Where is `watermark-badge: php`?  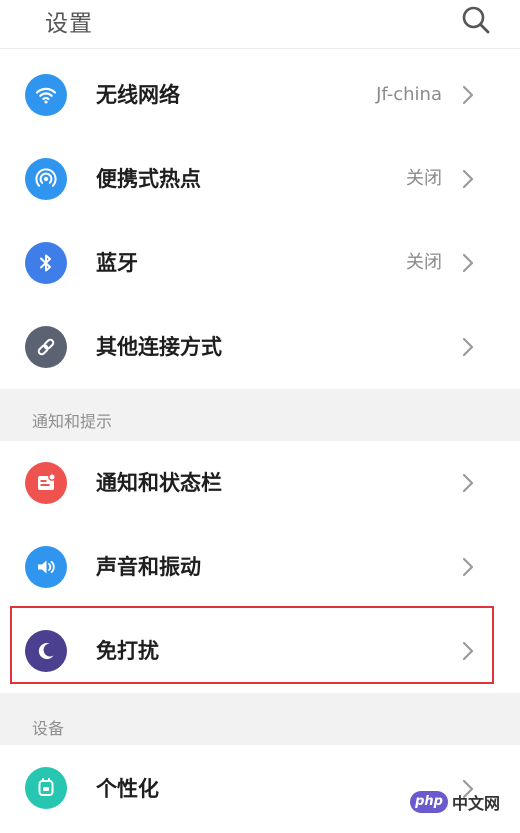 watermark-badge: php is located at coordinates (429, 802).